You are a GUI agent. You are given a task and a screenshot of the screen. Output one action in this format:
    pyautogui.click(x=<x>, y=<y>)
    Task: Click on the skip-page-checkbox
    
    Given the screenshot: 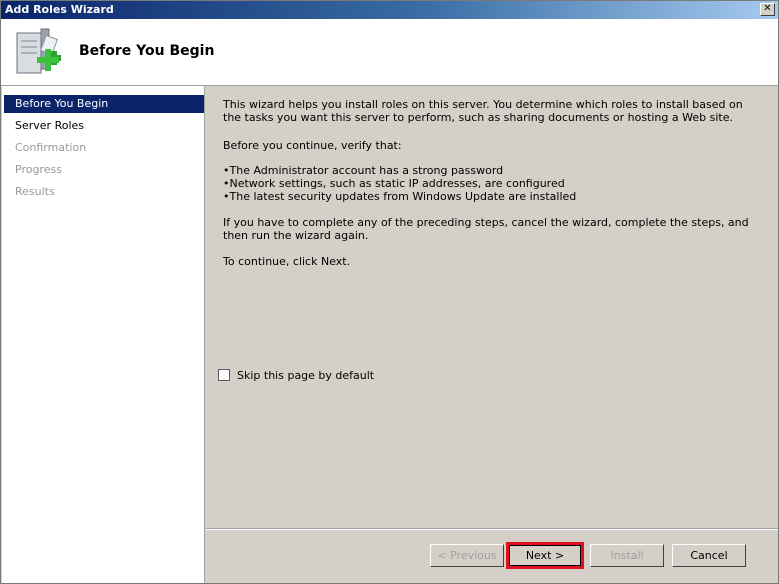 What is the action you would take?
    pyautogui.click(x=224, y=375)
    